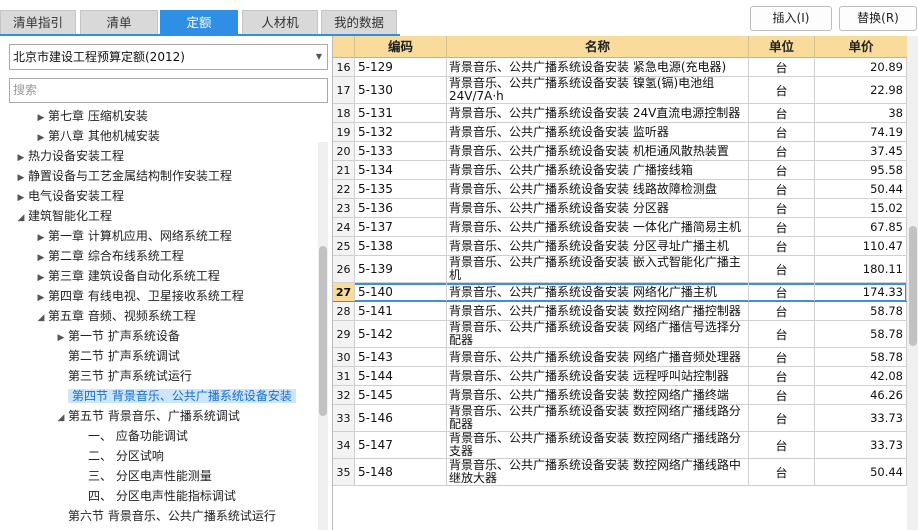 This screenshot has width=918, height=530. Describe the element at coordinates (139, 296) in the screenshot. I see `tree-node: ▶ 第四章 有线电视、卫星接收系统工程` at that location.